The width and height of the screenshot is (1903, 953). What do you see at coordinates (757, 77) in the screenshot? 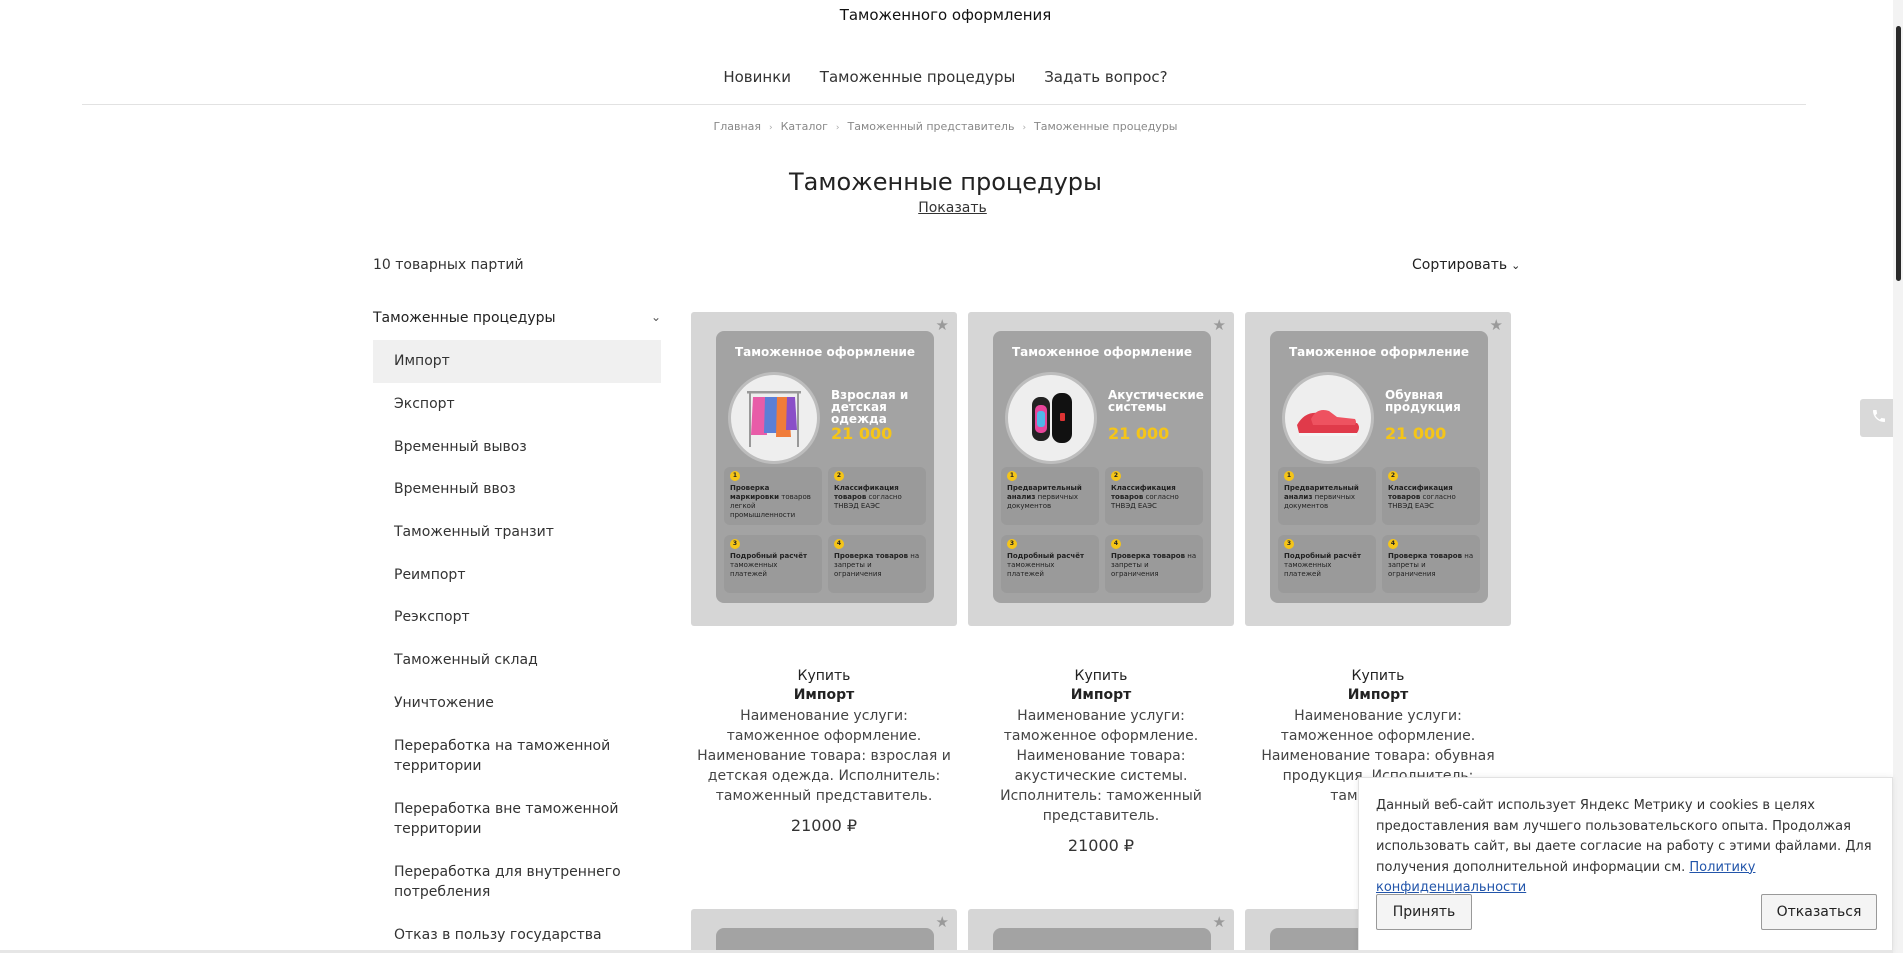
I see `nav-item-new: Новинки` at bounding box center [757, 77].